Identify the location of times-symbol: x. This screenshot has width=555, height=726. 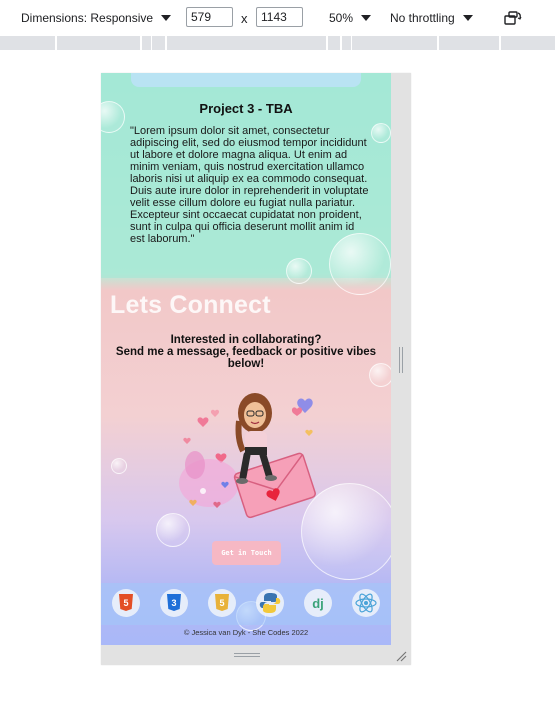
(244, 18).